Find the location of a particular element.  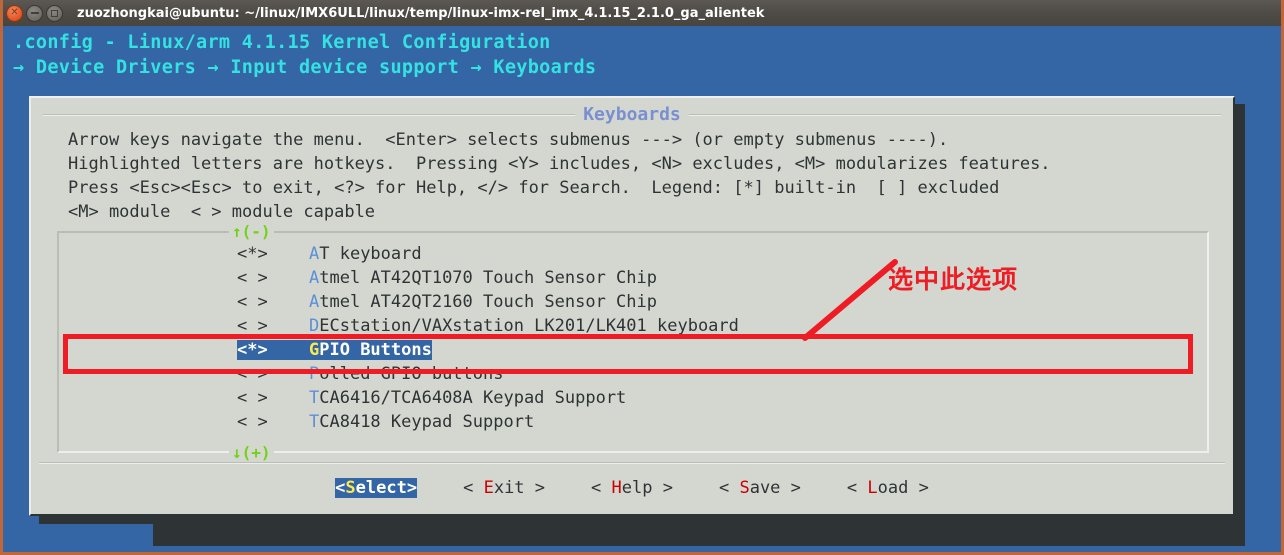

maximize-button is located at coordinates (54, 13).